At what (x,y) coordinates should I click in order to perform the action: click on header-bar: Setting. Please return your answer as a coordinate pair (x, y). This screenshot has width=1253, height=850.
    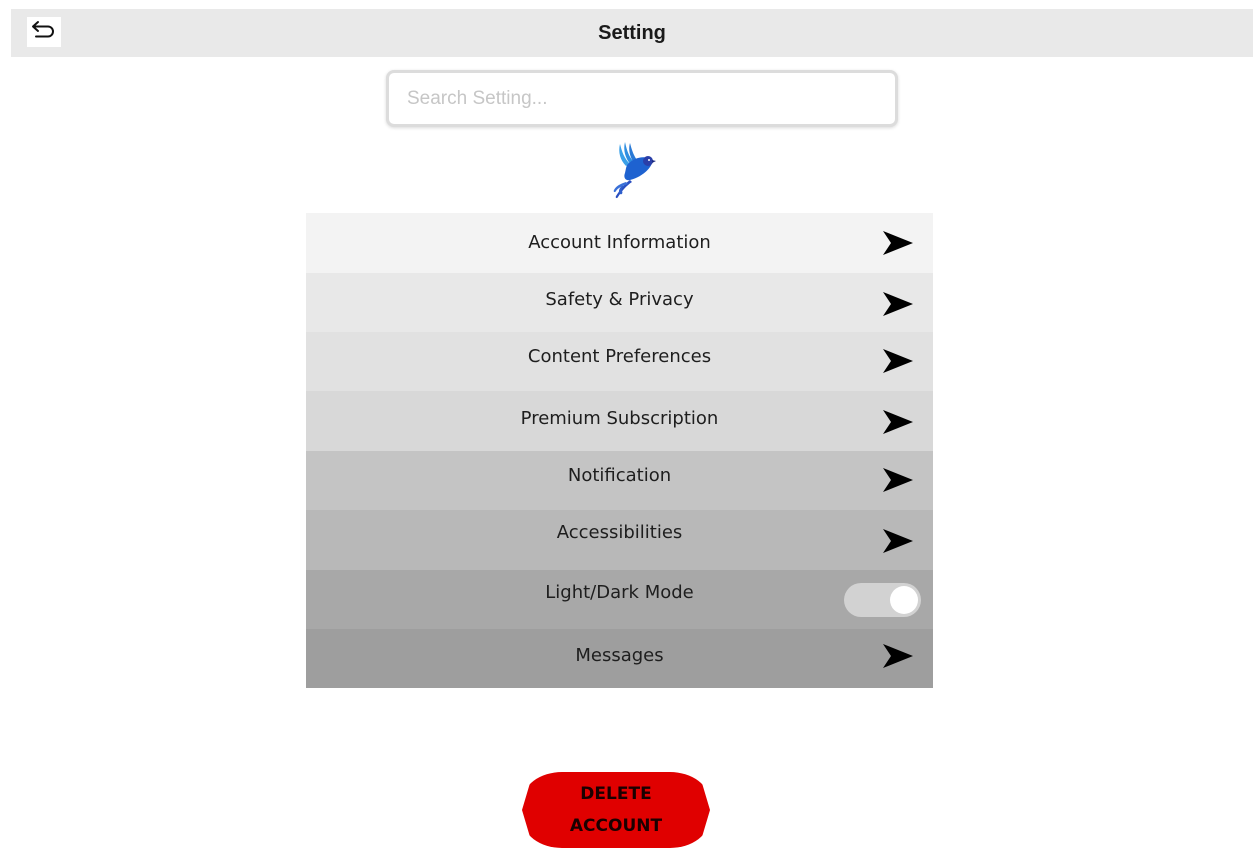
    Looking at the image, I should click on (632, 33).